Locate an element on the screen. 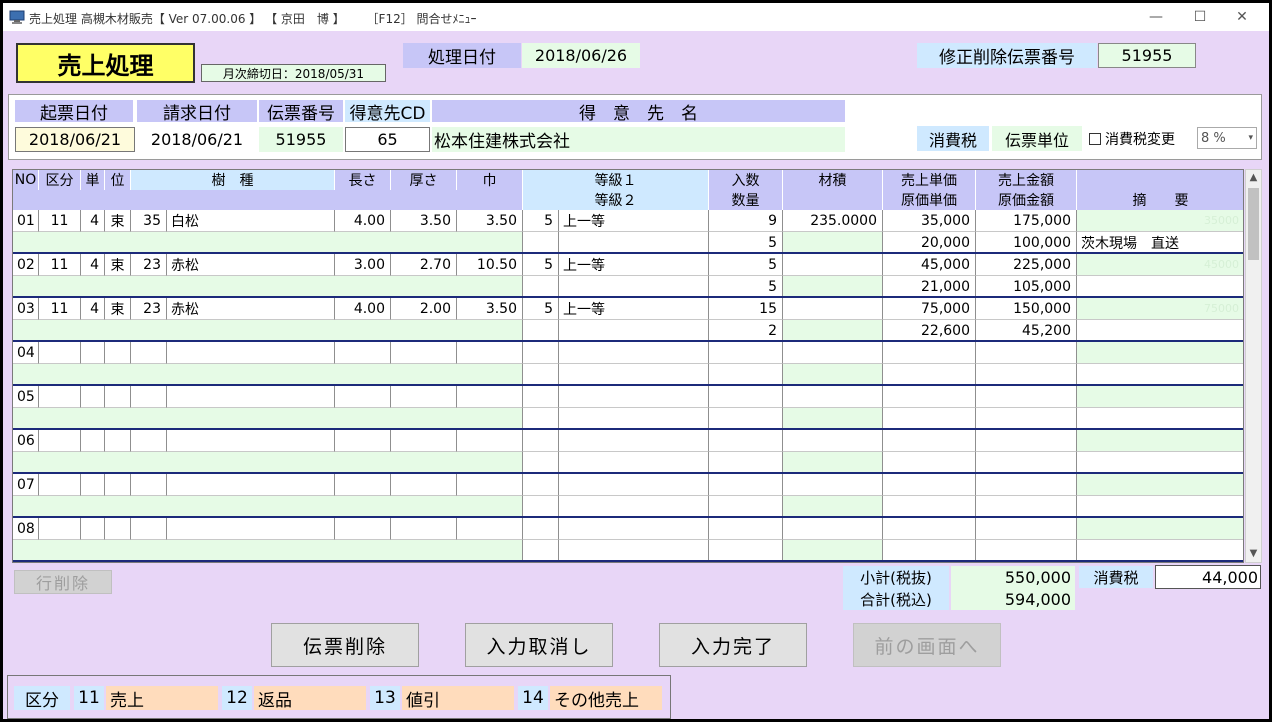  cell-uri-kingaku: 175,000 is located at coordinates (1026, 221).